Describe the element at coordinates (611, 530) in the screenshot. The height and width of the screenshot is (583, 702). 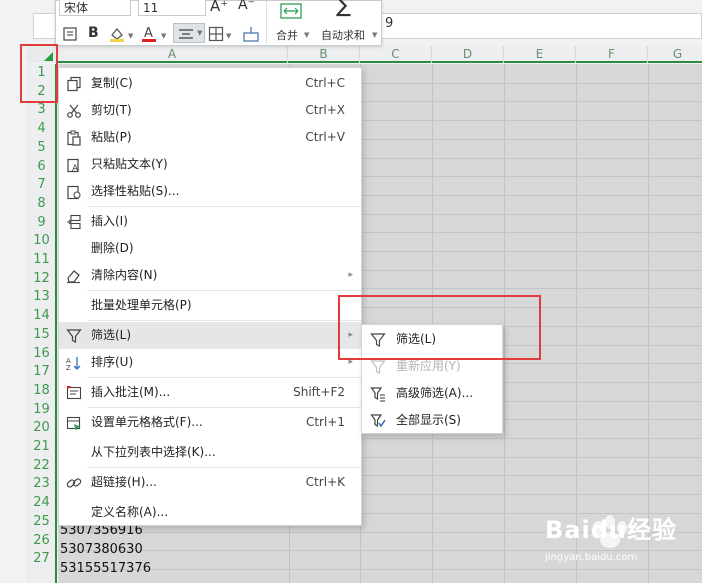
I see `watermark-text: Baidu经验` at that location.